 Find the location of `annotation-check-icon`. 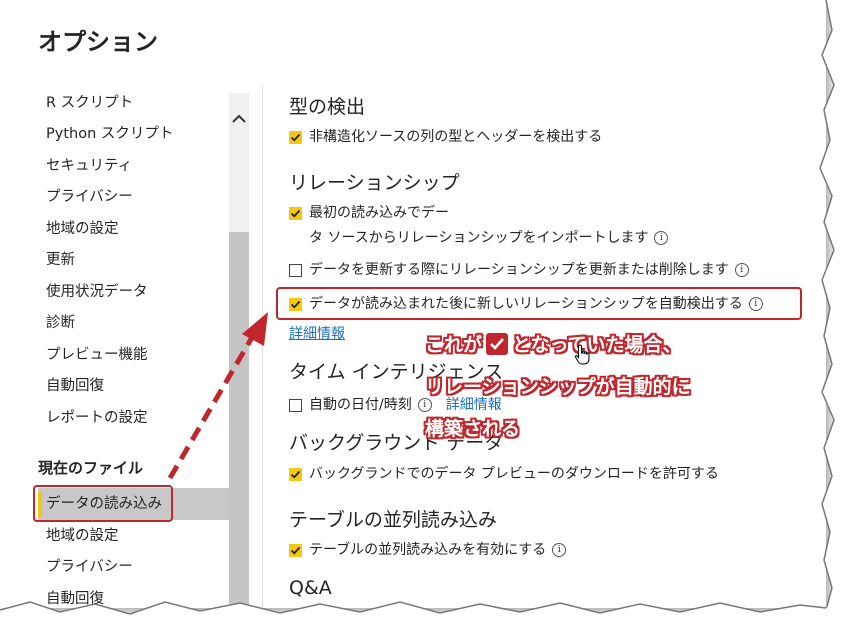

annotation-check-icon is located at coordinates (497, 344).